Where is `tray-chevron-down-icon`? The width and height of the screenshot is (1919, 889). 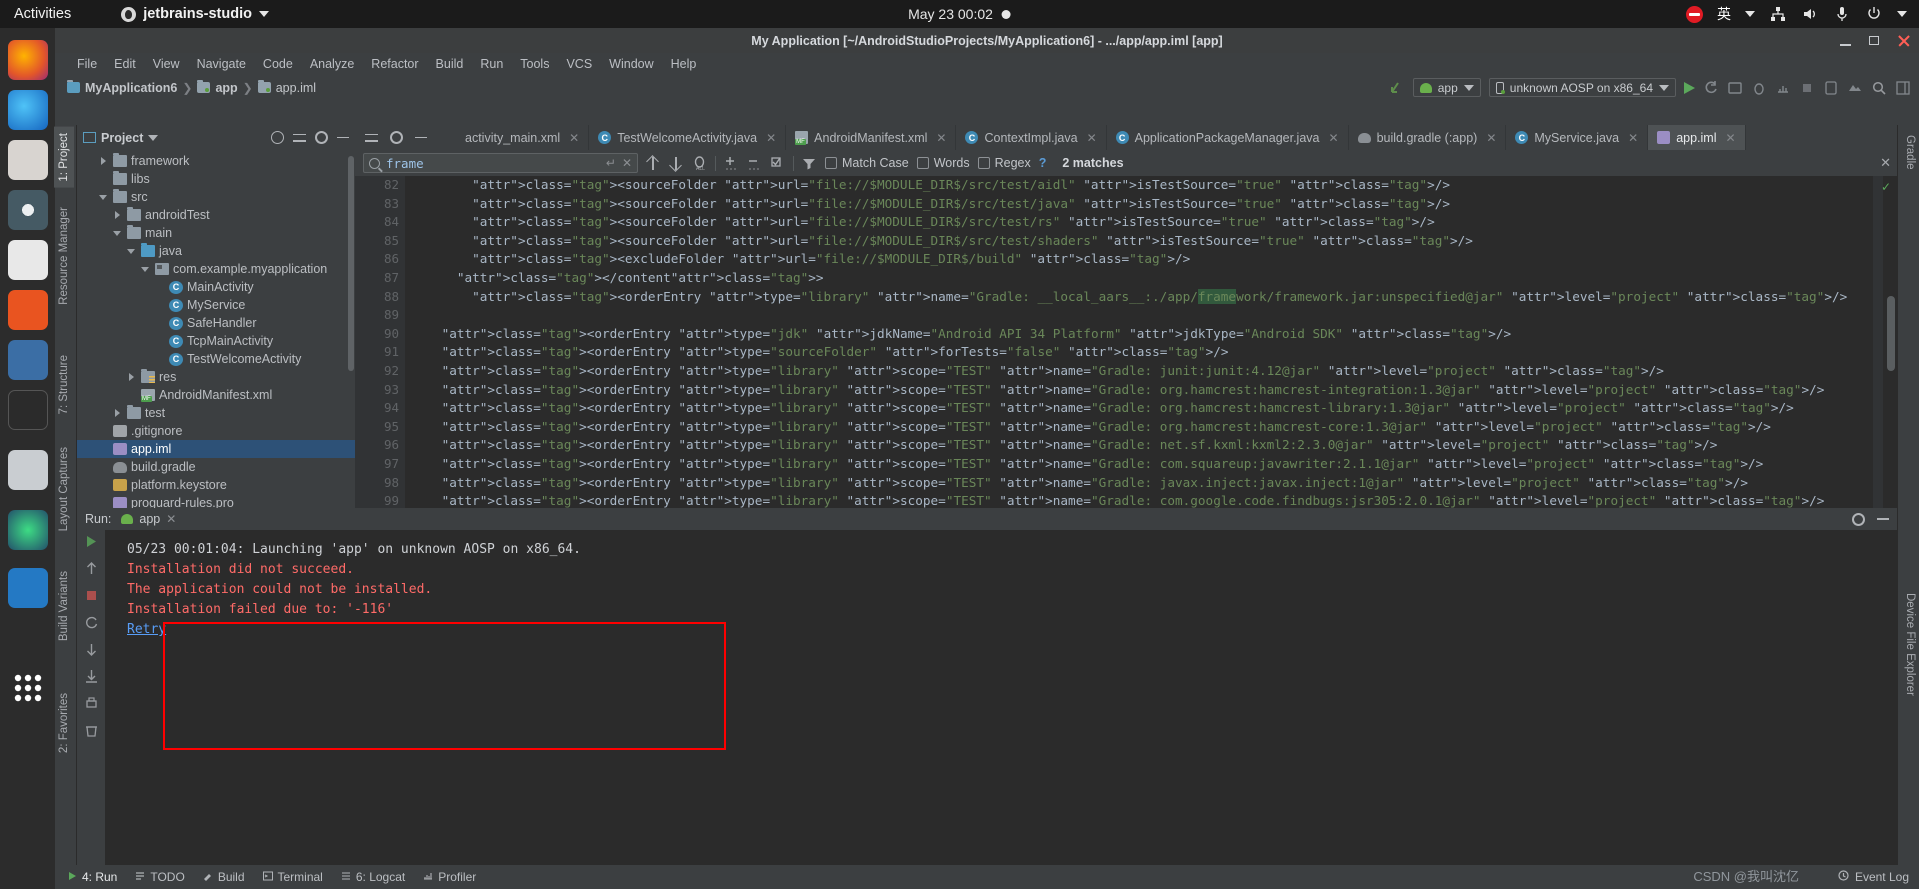
tray-chevron-down-icon is located at coordinates (1902, 14).